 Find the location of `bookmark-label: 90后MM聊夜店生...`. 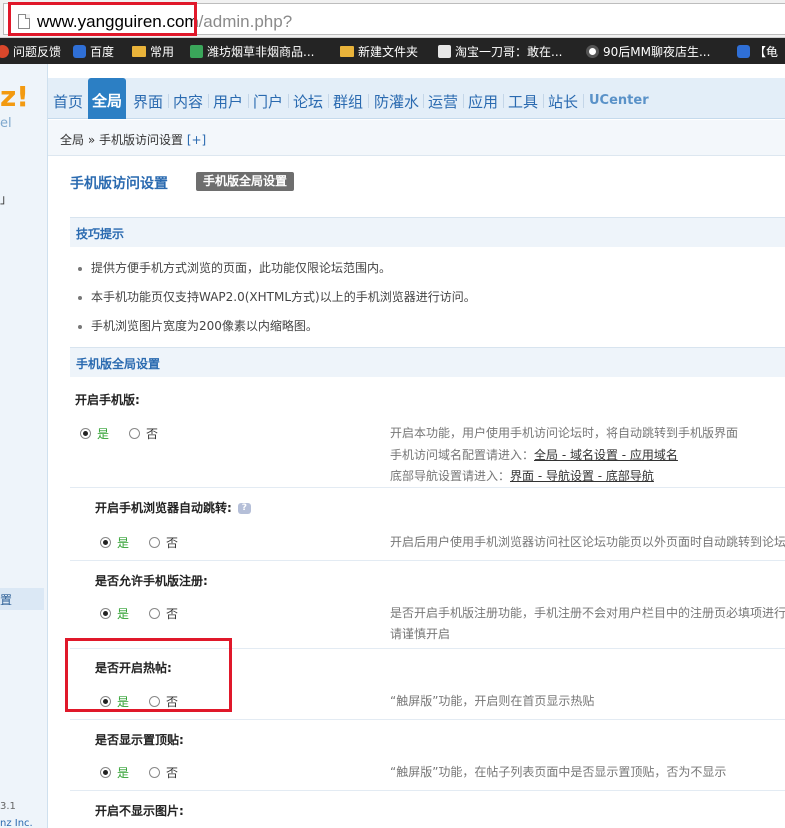

bookmark-label: 90后MM聊夜店生... is located at coordinates (657, 51).